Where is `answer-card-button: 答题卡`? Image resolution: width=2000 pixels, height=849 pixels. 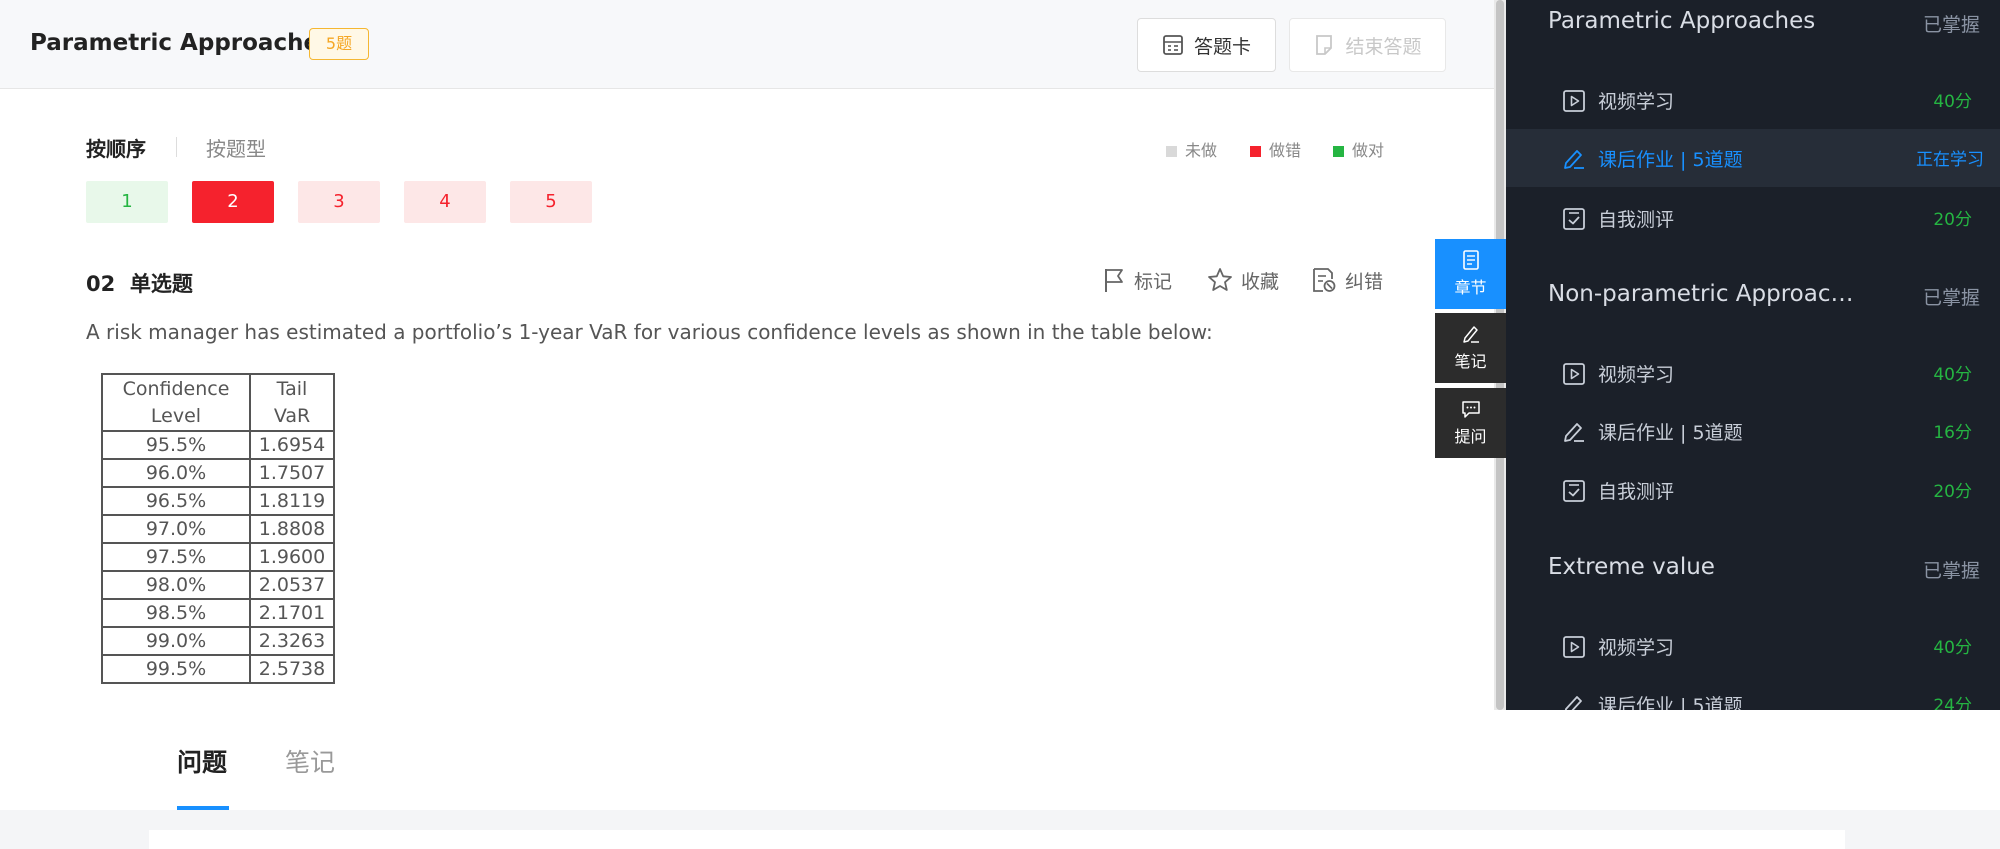
answer-card-button: 答题卡 is located at coordinates (1206, 45).